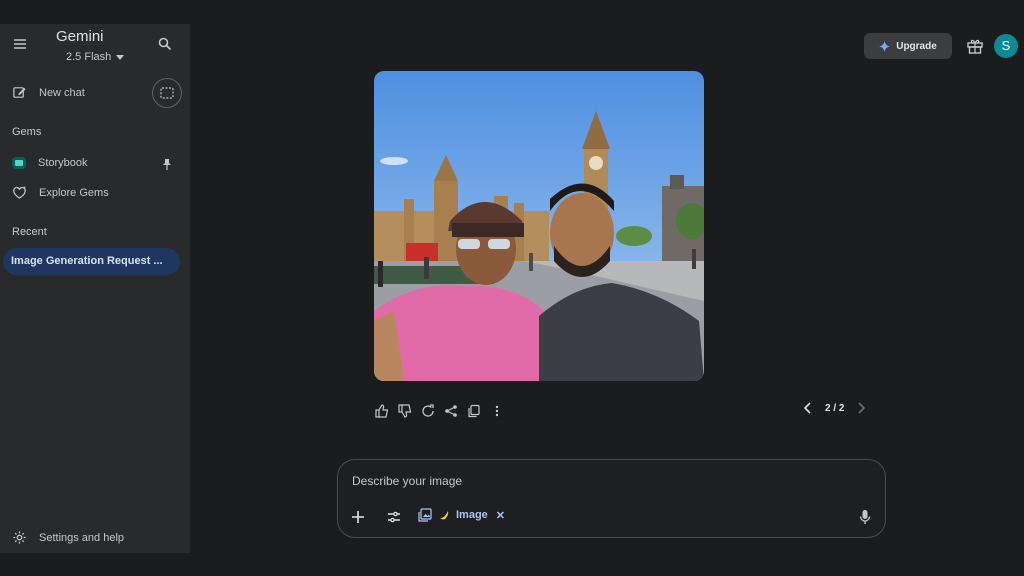  What do you see at coordinates (165, 44) in the screenshot?
I see `search-icon` at bounding box center [165, 44].